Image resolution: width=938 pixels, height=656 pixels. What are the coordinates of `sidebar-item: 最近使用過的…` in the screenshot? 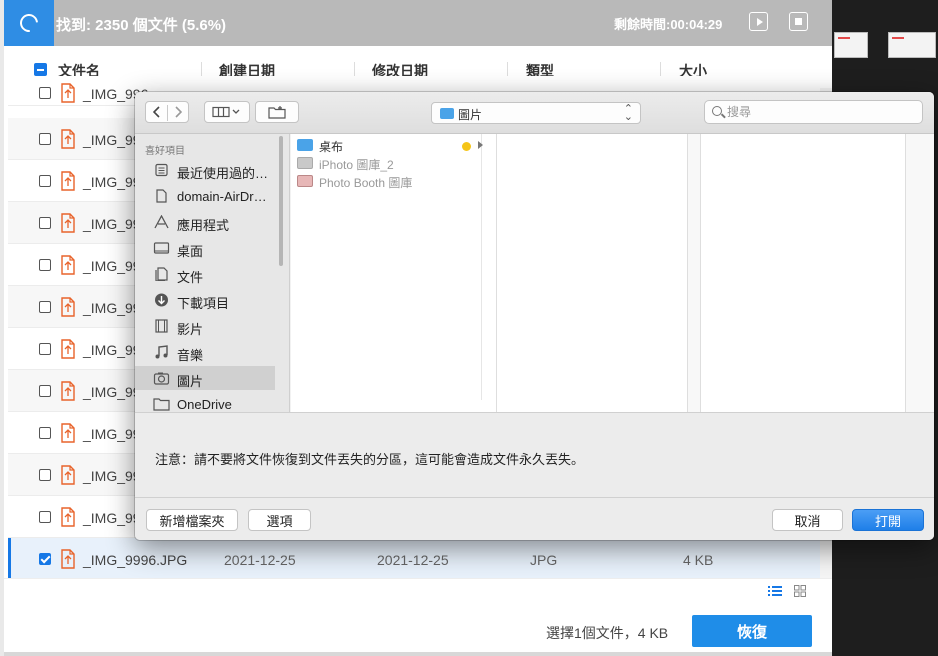 It's located at (205, 170).